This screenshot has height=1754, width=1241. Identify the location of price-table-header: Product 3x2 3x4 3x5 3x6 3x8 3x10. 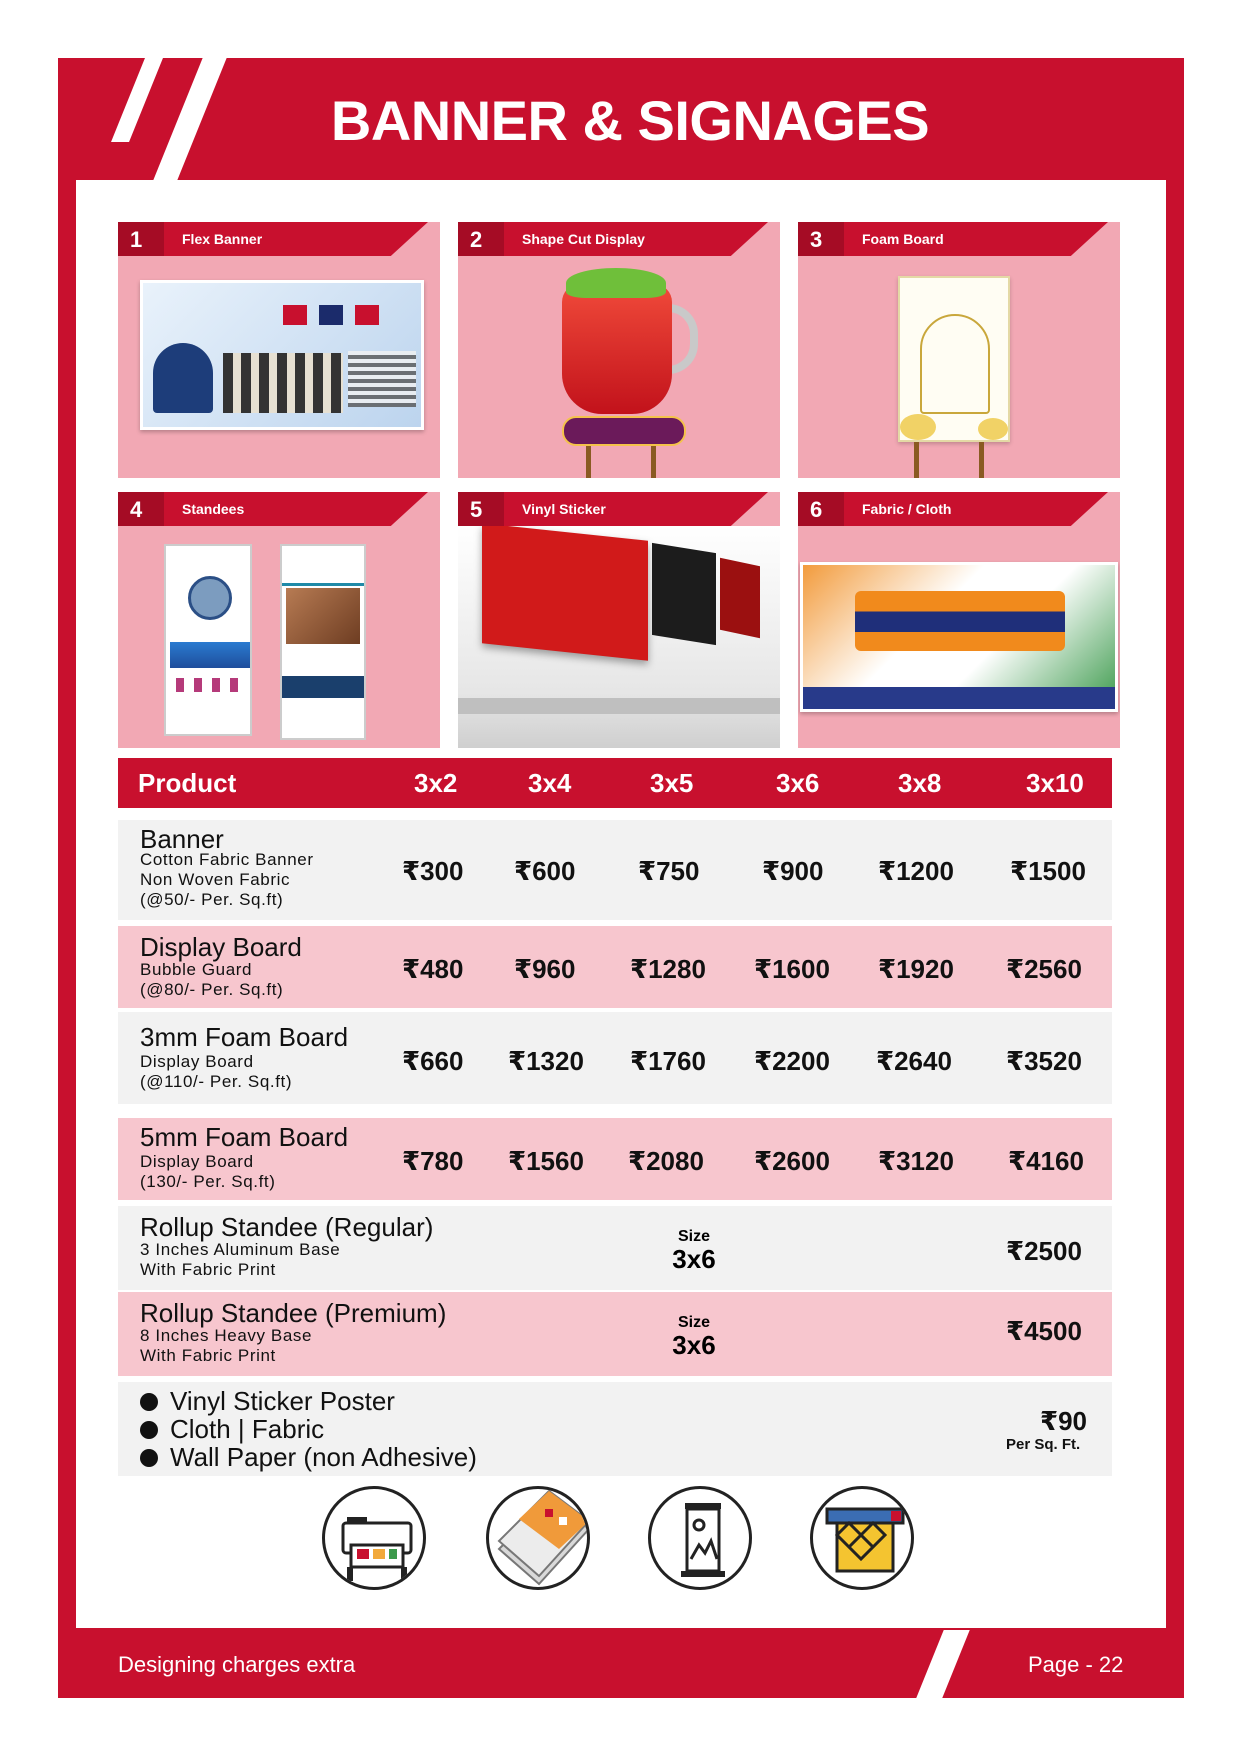
(615, 783).